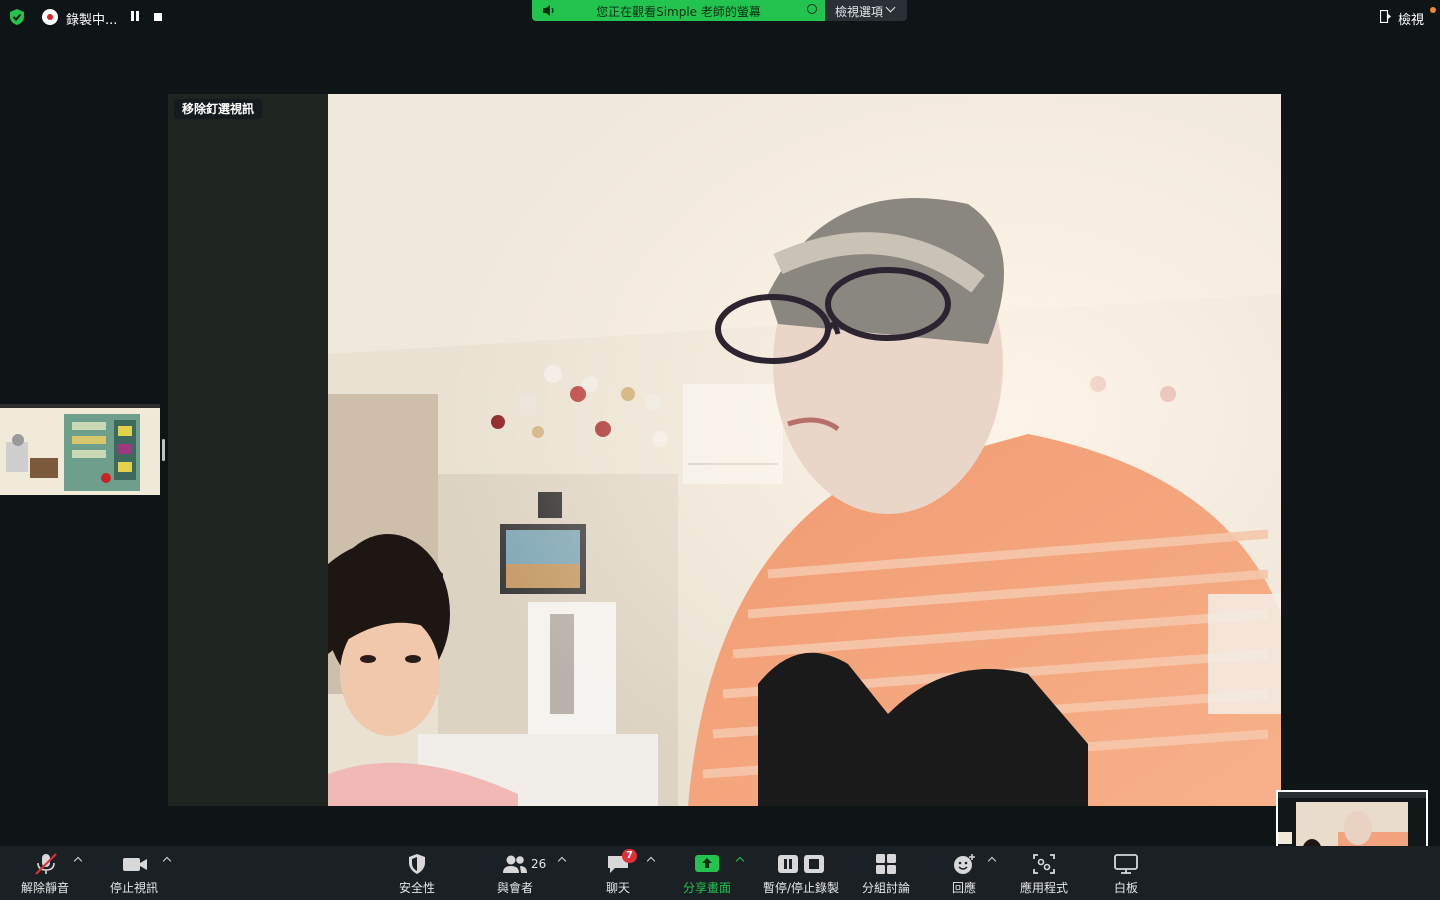  Describe the element at coordinates (1044, 864) in the screenshot. I see `apps-icon` at that location.